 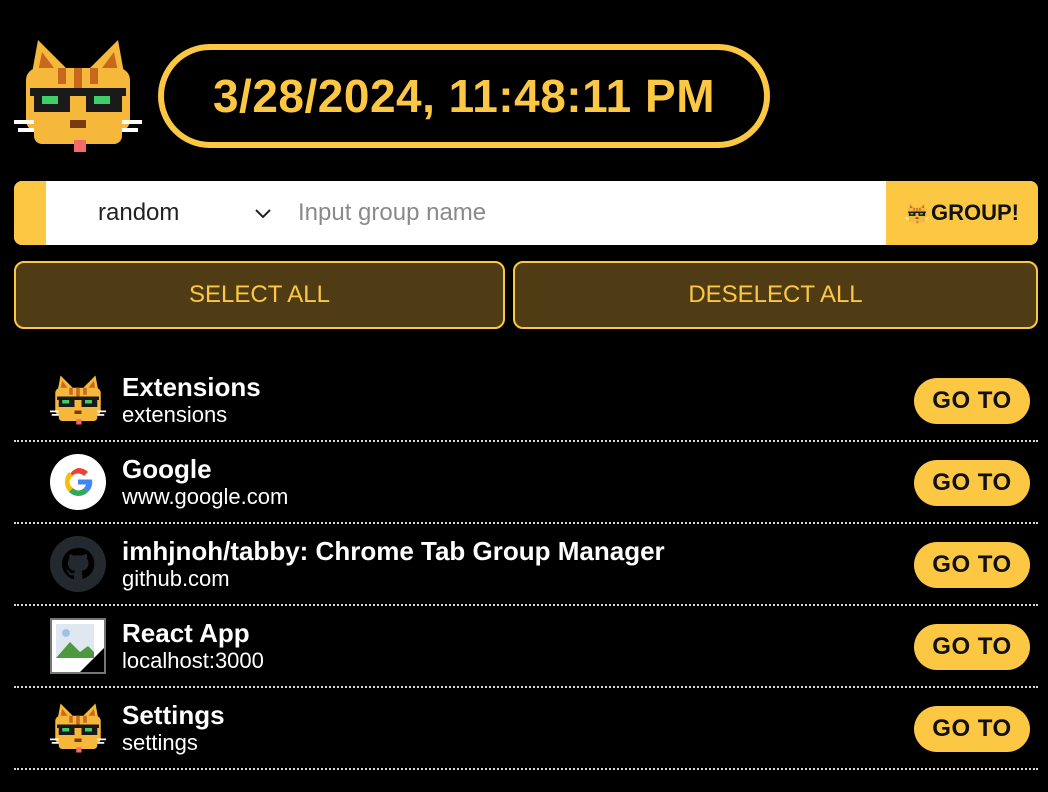 What do you see at coordinates (167, 469) in the screenshot?
I see `tab-title: Google` at bounding box center [167, 469].